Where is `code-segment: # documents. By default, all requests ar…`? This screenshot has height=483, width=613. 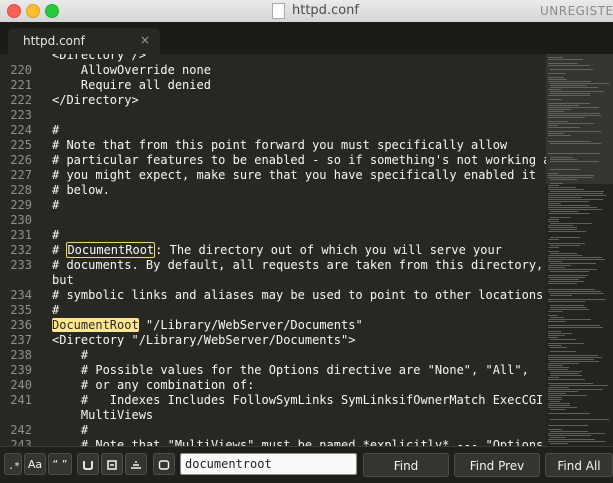 code-segment: # documents. By default, all requests ar… is located at coordinates (298, 265).